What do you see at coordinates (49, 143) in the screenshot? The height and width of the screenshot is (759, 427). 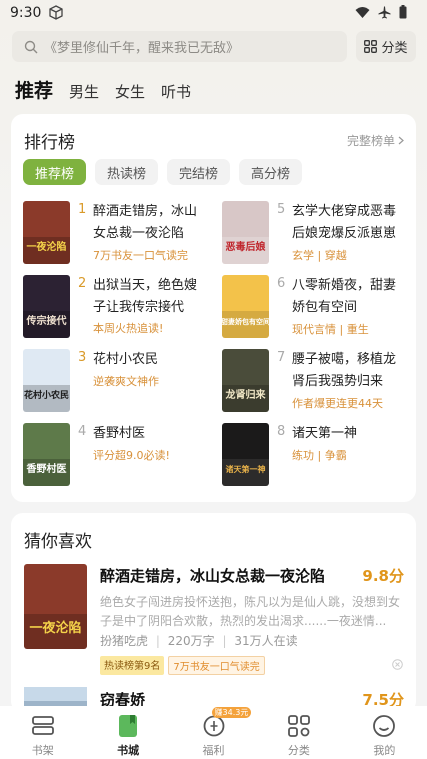 I see `ranking-title: 排行榜` at bounding box center [49, 143].